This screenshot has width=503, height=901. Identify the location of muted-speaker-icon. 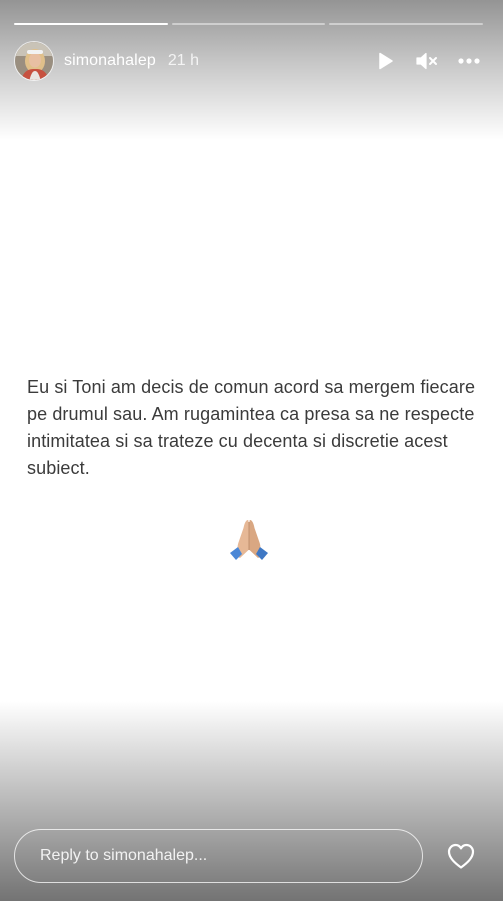
(426, 61).